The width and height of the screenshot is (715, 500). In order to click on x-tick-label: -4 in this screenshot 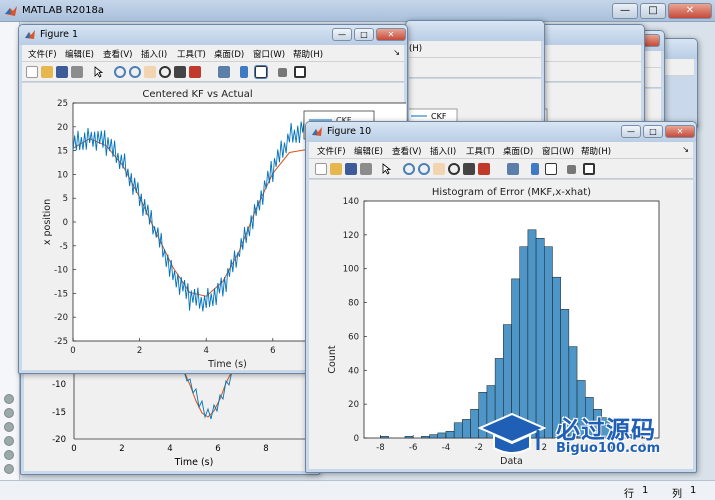, I will do `click(446, 448)`.